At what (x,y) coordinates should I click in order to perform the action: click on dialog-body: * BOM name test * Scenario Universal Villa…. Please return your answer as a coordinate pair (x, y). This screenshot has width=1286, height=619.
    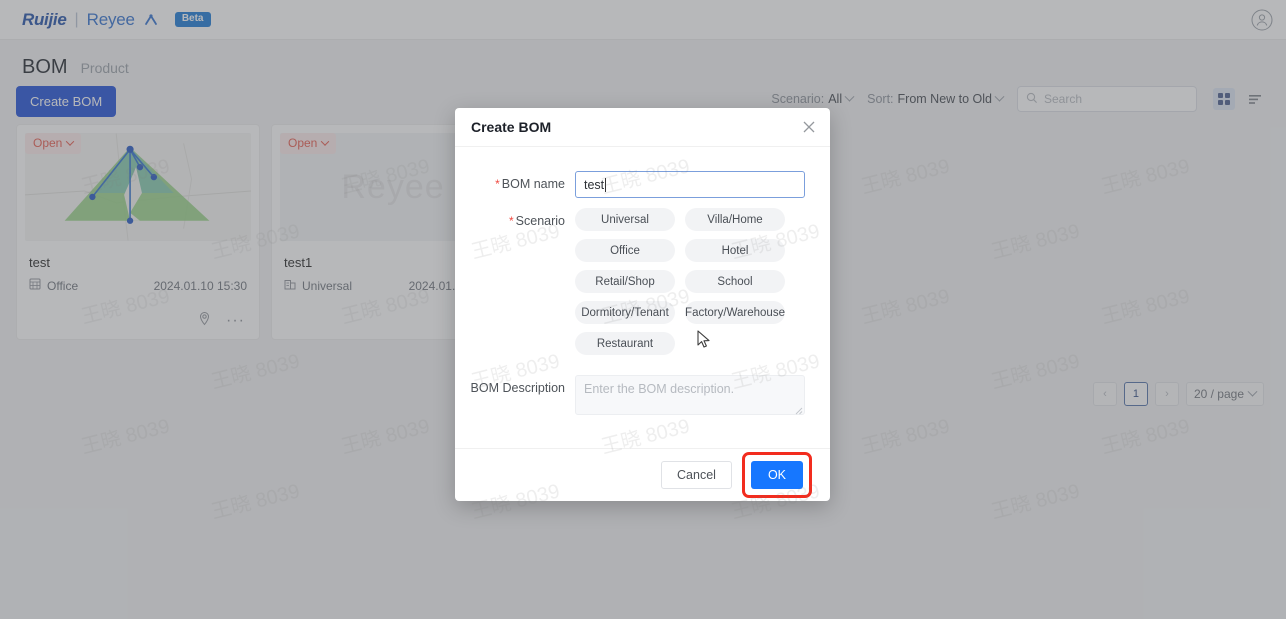
    Looking at the image, I should click on (642, 297).